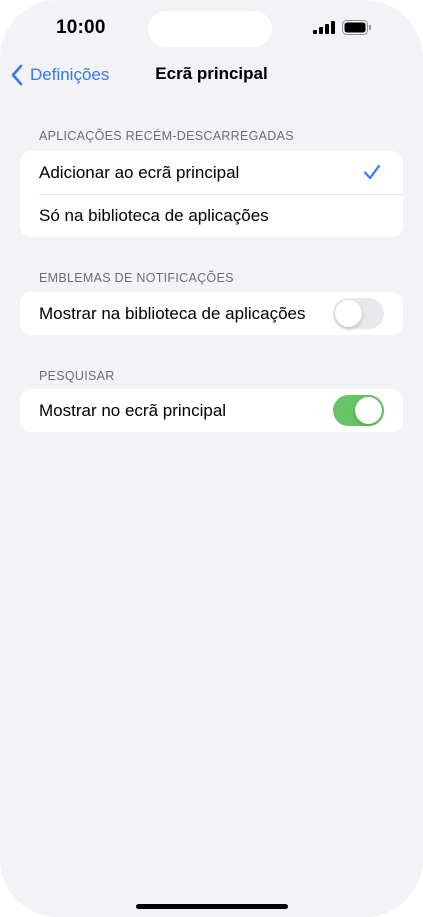  What do you see at coordinates (324, 27) in the screenshot?
I see `signal-icon` at bounding box center [324, 27].